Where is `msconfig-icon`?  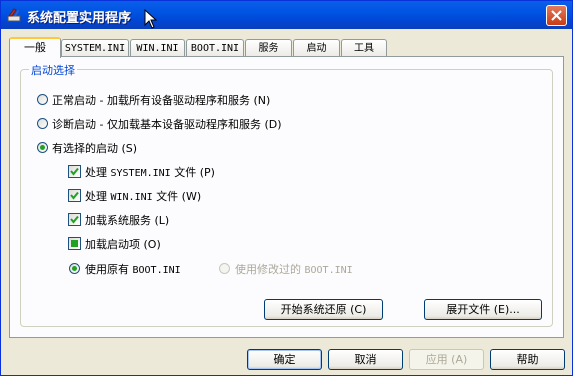
msconfig-icon is located at coordinates (14, 15).